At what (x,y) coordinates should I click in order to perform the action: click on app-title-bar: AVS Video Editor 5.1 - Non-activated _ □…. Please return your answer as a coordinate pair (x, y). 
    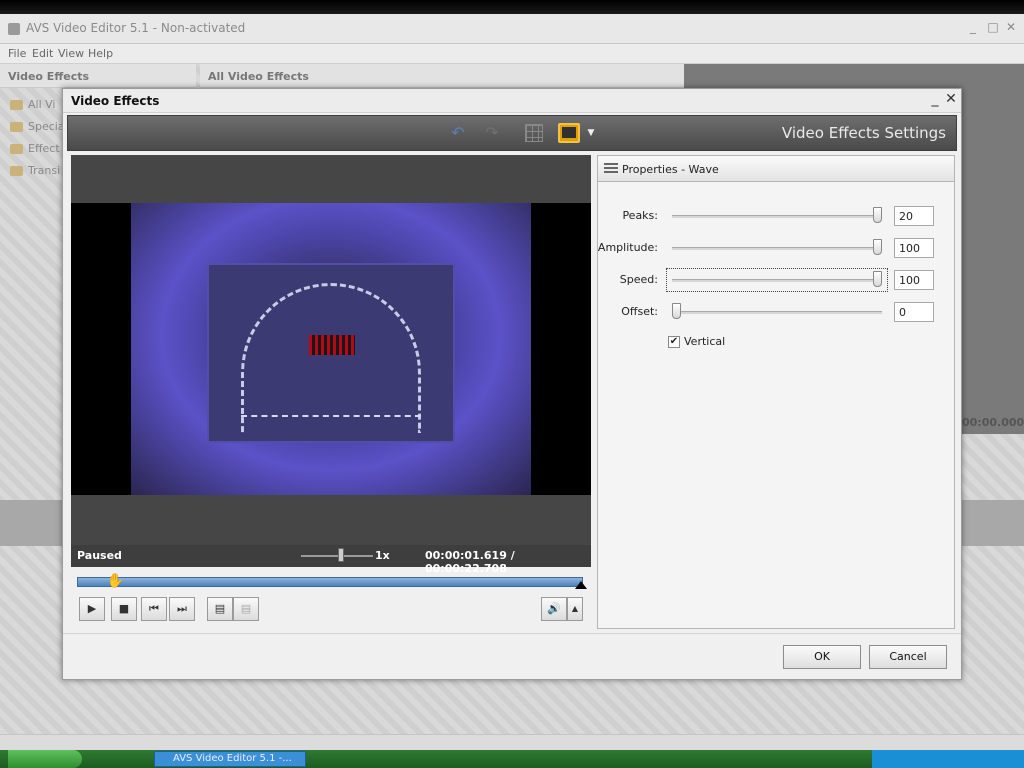
    Looking at the image, I should click on (512, 29).